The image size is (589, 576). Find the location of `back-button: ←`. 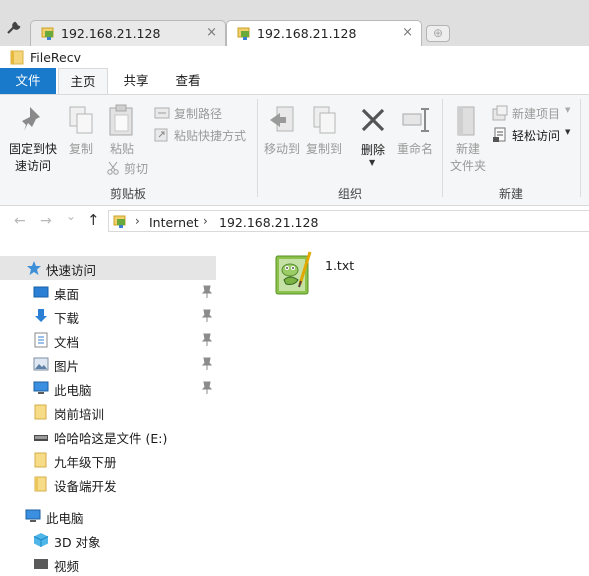

back-button: ← is located at coordinates (20, 221).